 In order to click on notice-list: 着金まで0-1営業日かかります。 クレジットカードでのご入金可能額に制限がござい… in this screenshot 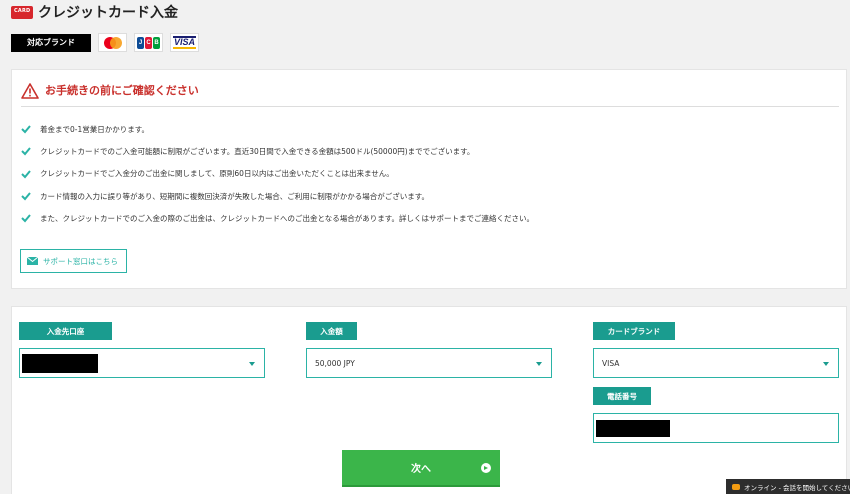, I will do `click(277, 173)`.